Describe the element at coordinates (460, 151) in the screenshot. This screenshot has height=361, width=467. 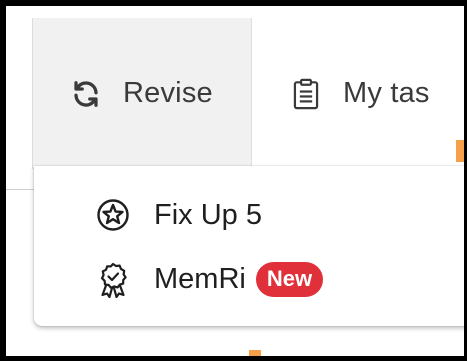
I see `accent-marker-right` at that location.